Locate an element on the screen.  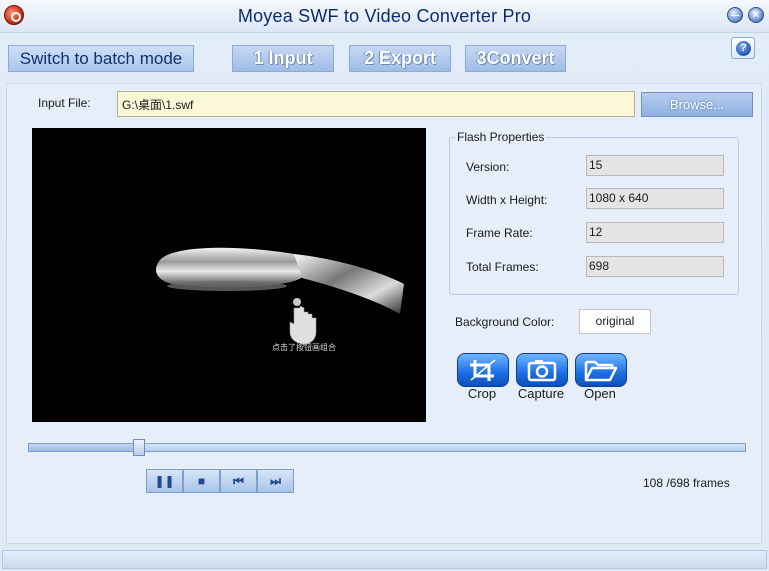
frame-rate-value: 12 is located at coordinates (655, 232).